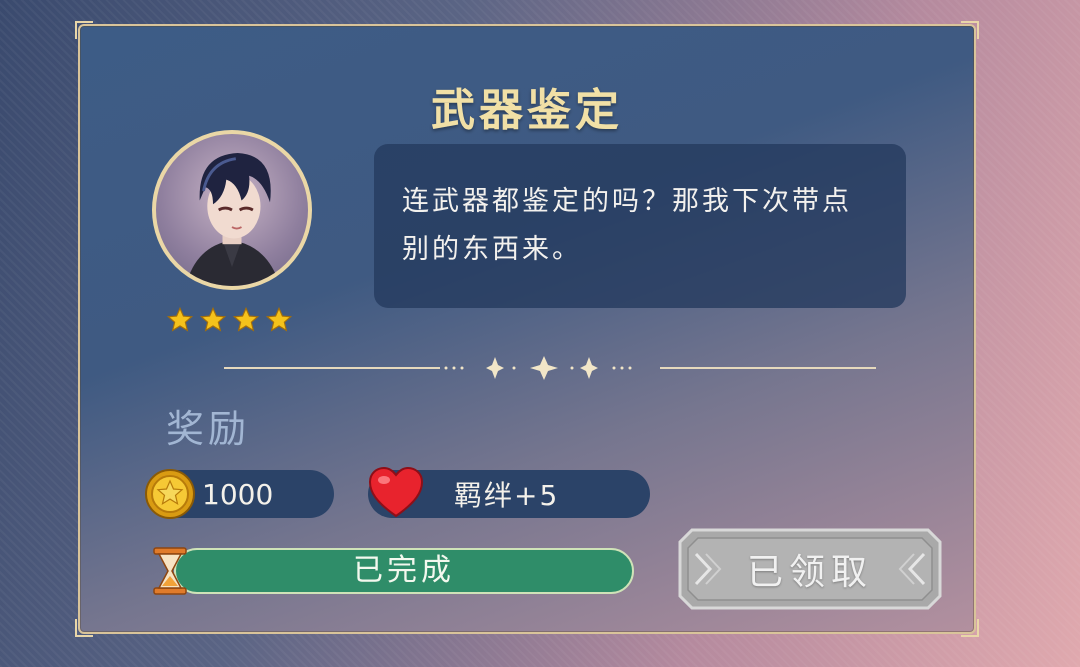 This screenshot has height=667, width=1080. I want to click on dialogue-bubble: 连武器都鉴定的吗？那我下次带点别的东西来。, so click(640, 226).